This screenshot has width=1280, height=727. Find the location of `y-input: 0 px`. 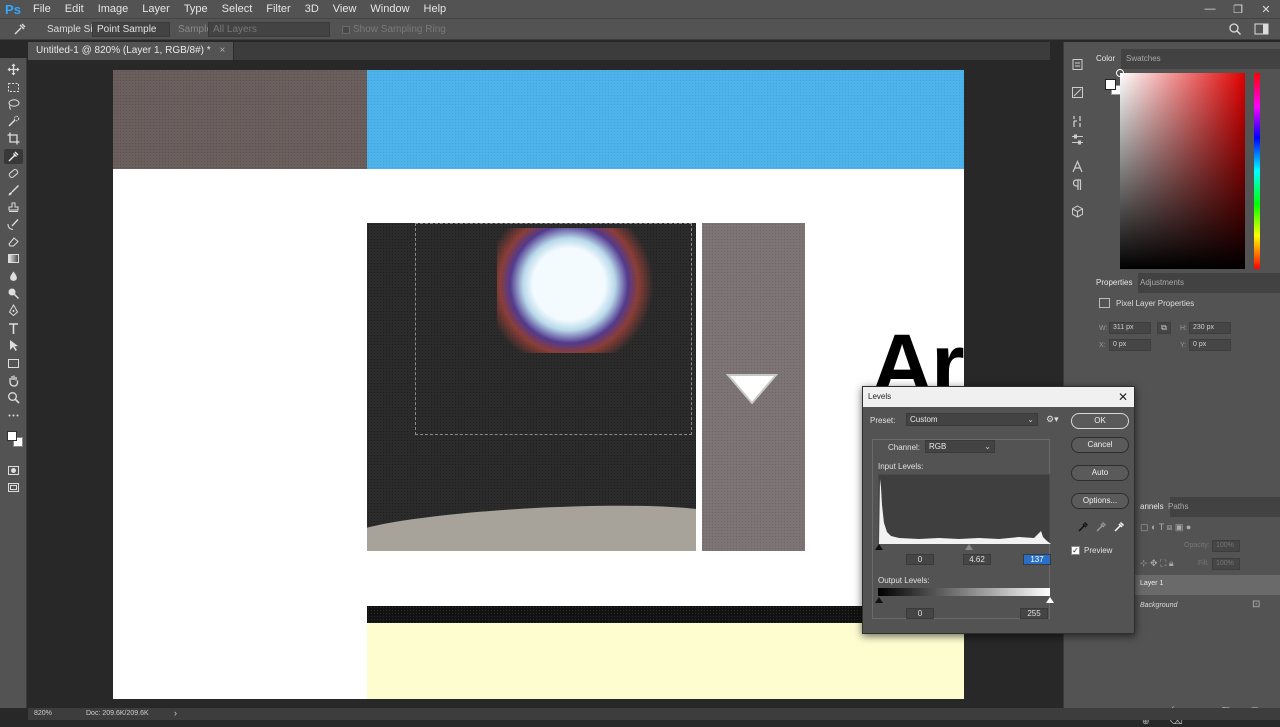

y-input: 0 px is located at coordinates (1210, 345).